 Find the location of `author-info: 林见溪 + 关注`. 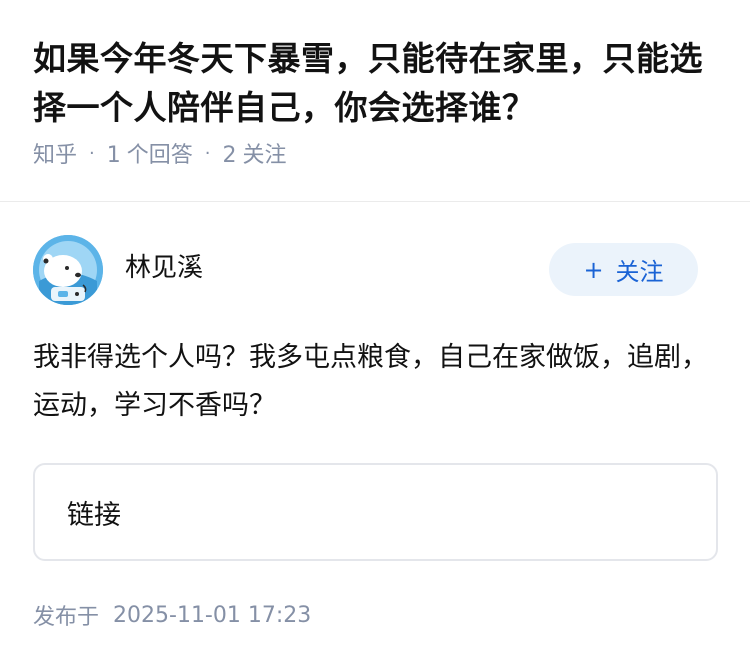

author-info: 林见溪 + 关注 is located at coordinates (365, 270).